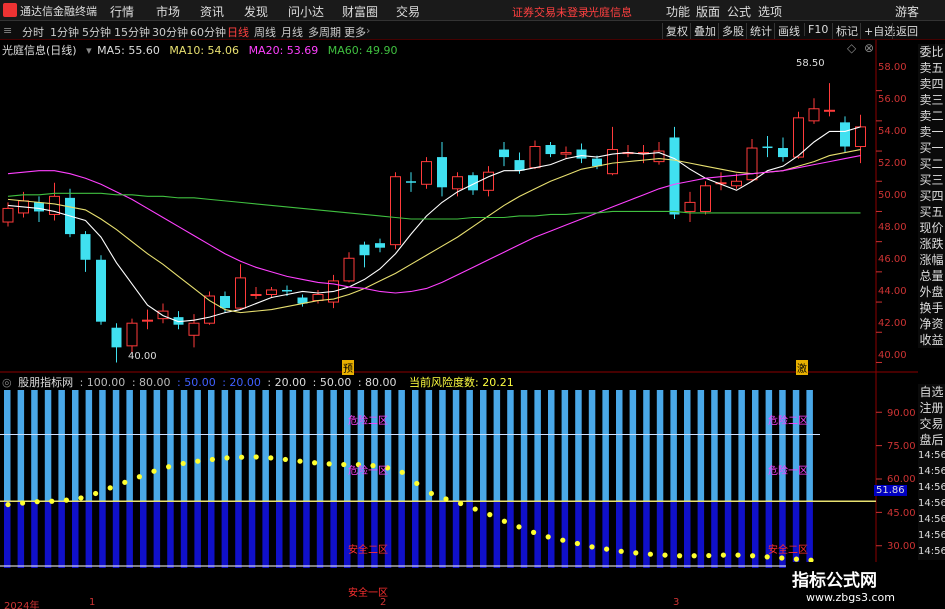 This screenshot has width=945, height=609. What do you see at coordinates (265, 32) in the screenshot?
I see `tab-period-weekly: 周线` at bounding box center [265, 32].